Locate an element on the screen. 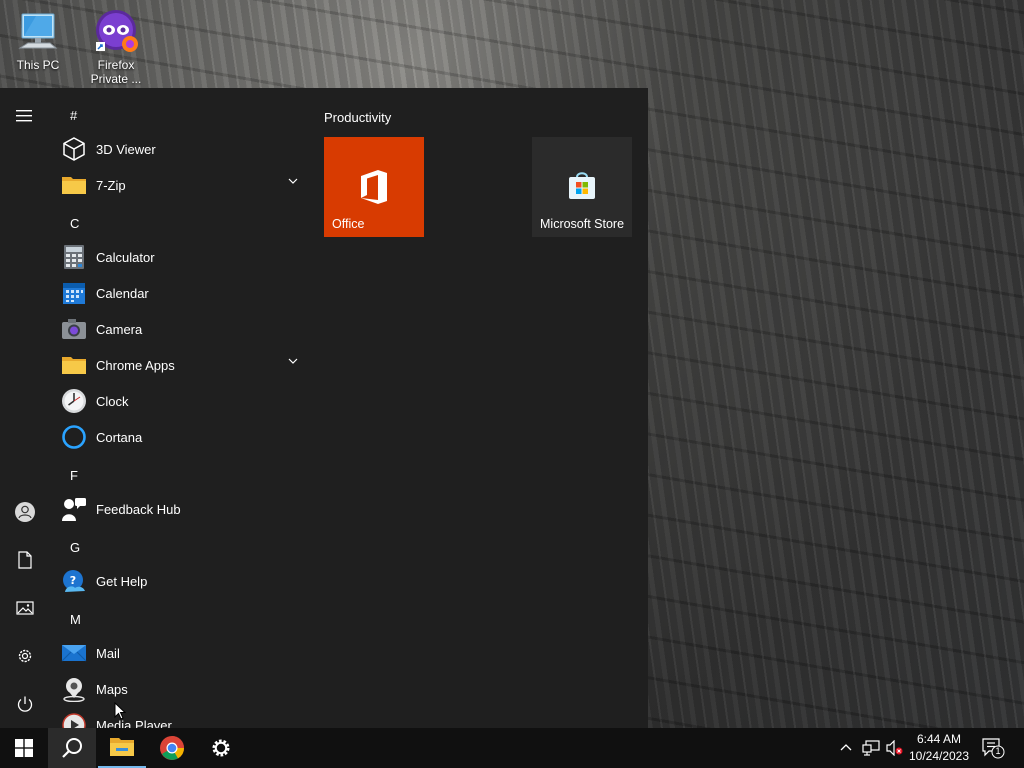 The image size is (1024, 768). section-header-hash: # is located at coordinates (73, 115).